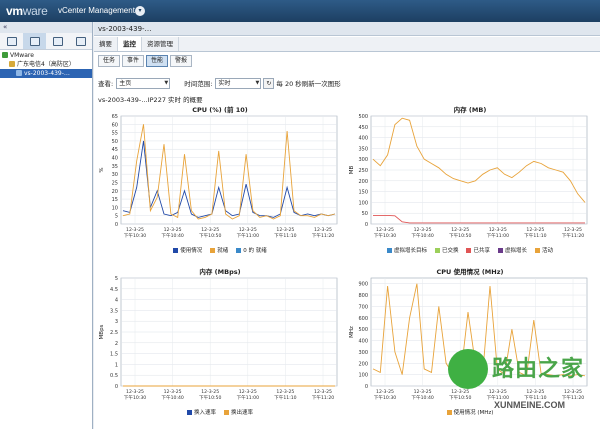  What do you see at coordinates (363, 149) in the screenshot?
I see `y-tick-label: 350` at bounding box center [363, 149].